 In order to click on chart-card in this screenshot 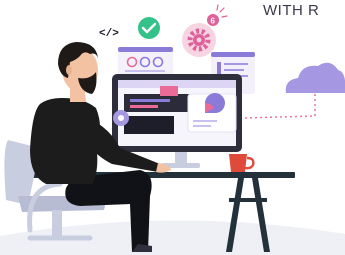, I will do `click(212, 113)`.